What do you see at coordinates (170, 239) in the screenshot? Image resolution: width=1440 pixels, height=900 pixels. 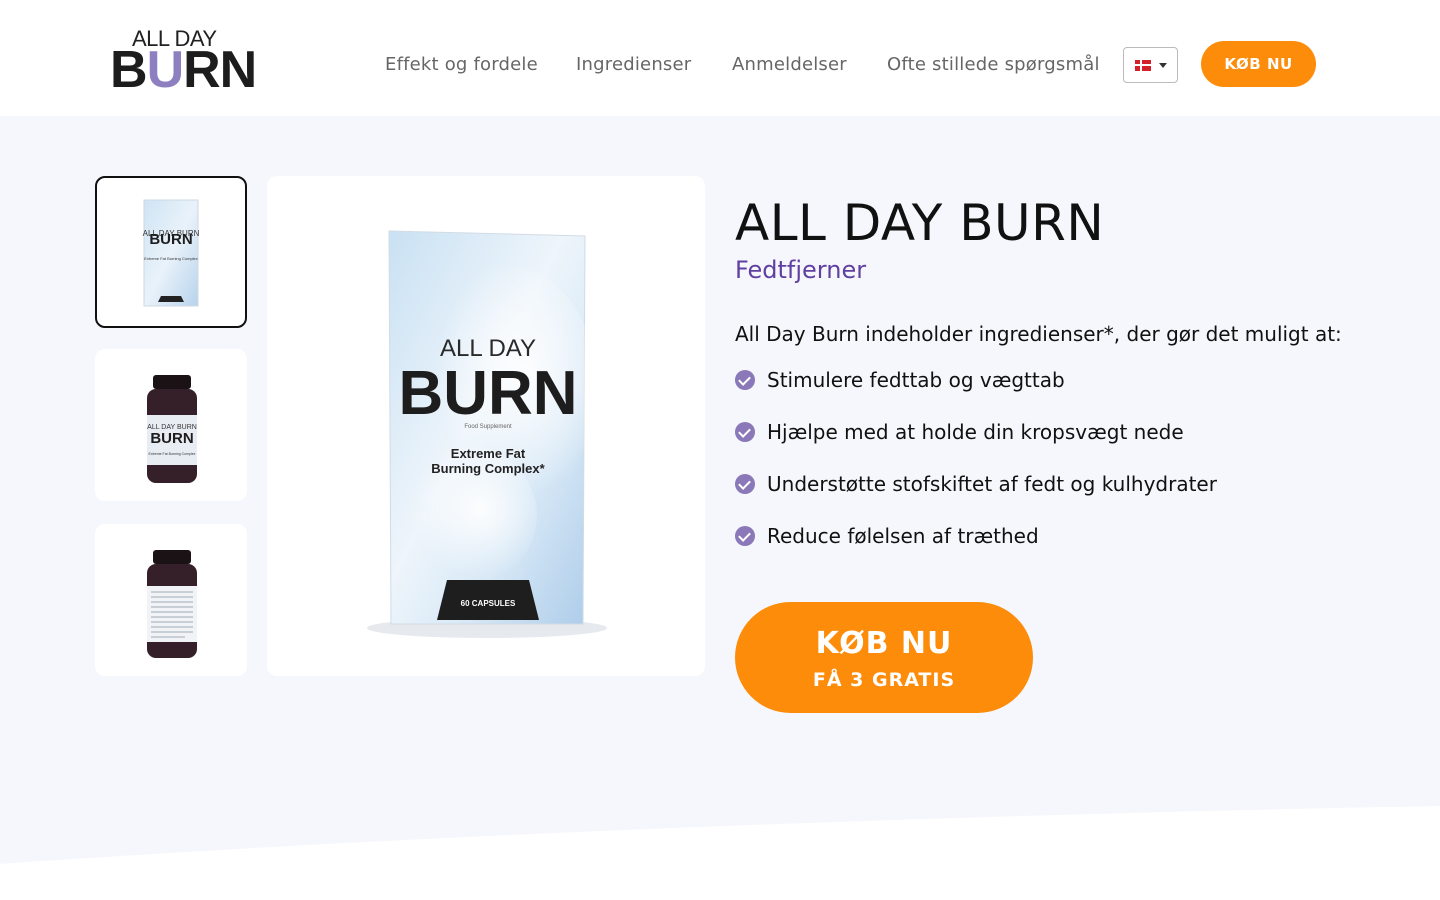 I see `thumb-box-burn: BURN` at bounding box center [170, 239].